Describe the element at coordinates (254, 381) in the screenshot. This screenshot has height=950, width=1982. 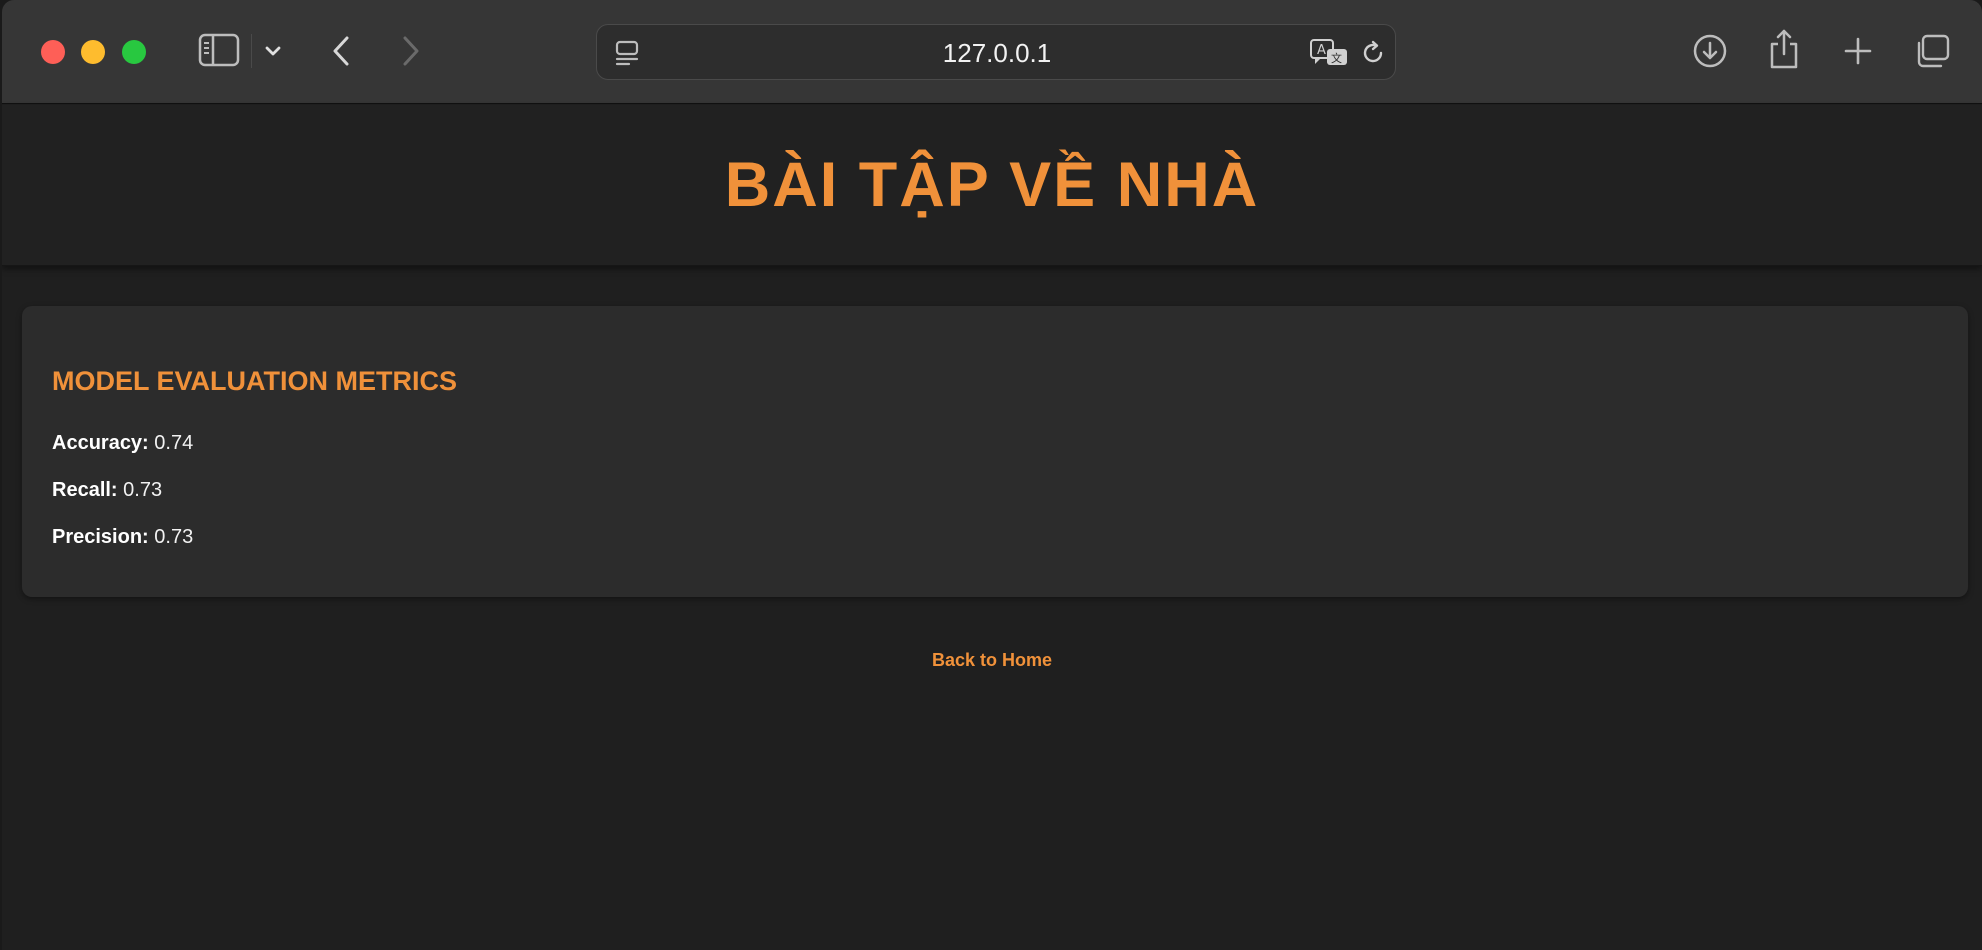
I see `metrics-heading: MODEL EVALUATION METRICS` at that location.